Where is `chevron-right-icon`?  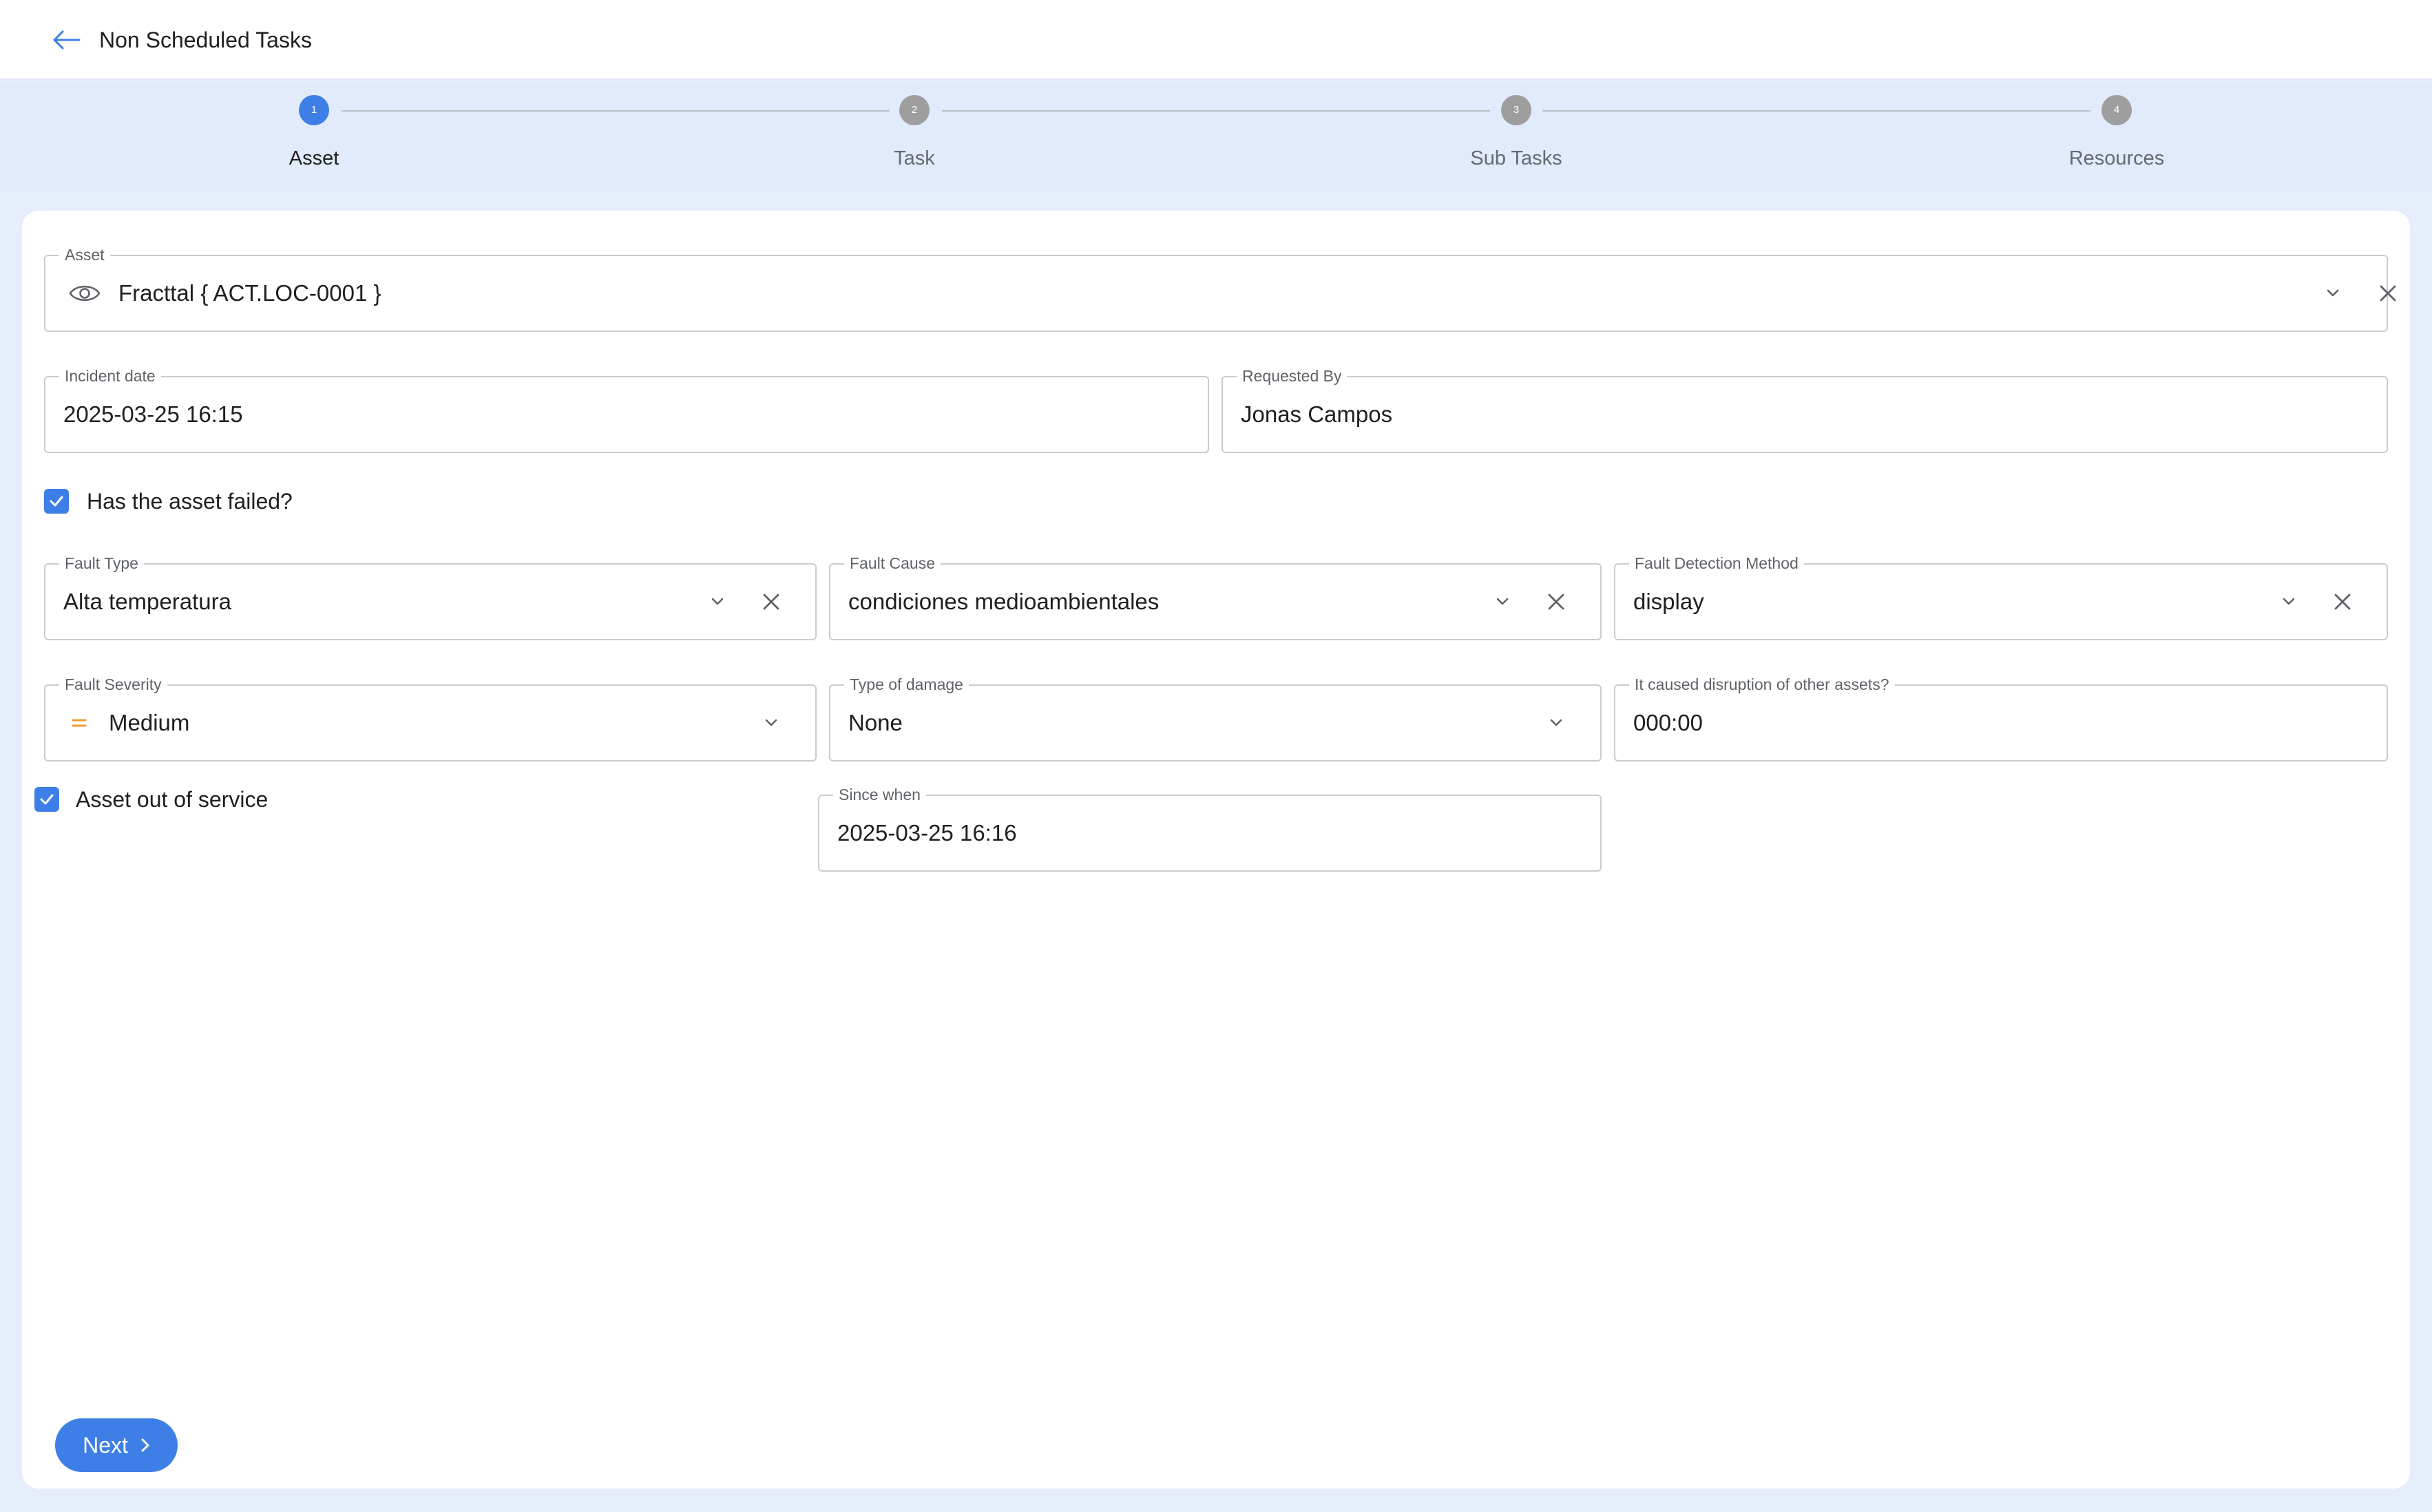 chevron-right-icon is located at coordinates (145, 1445).